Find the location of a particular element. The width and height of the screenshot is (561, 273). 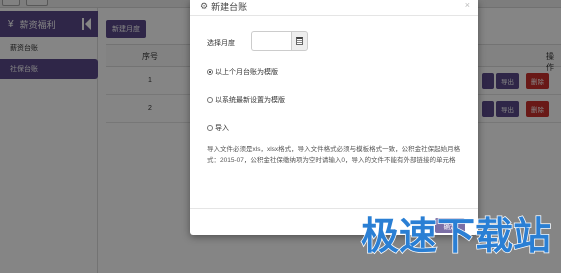

calendar-icon is located at coordinates (299, 41).